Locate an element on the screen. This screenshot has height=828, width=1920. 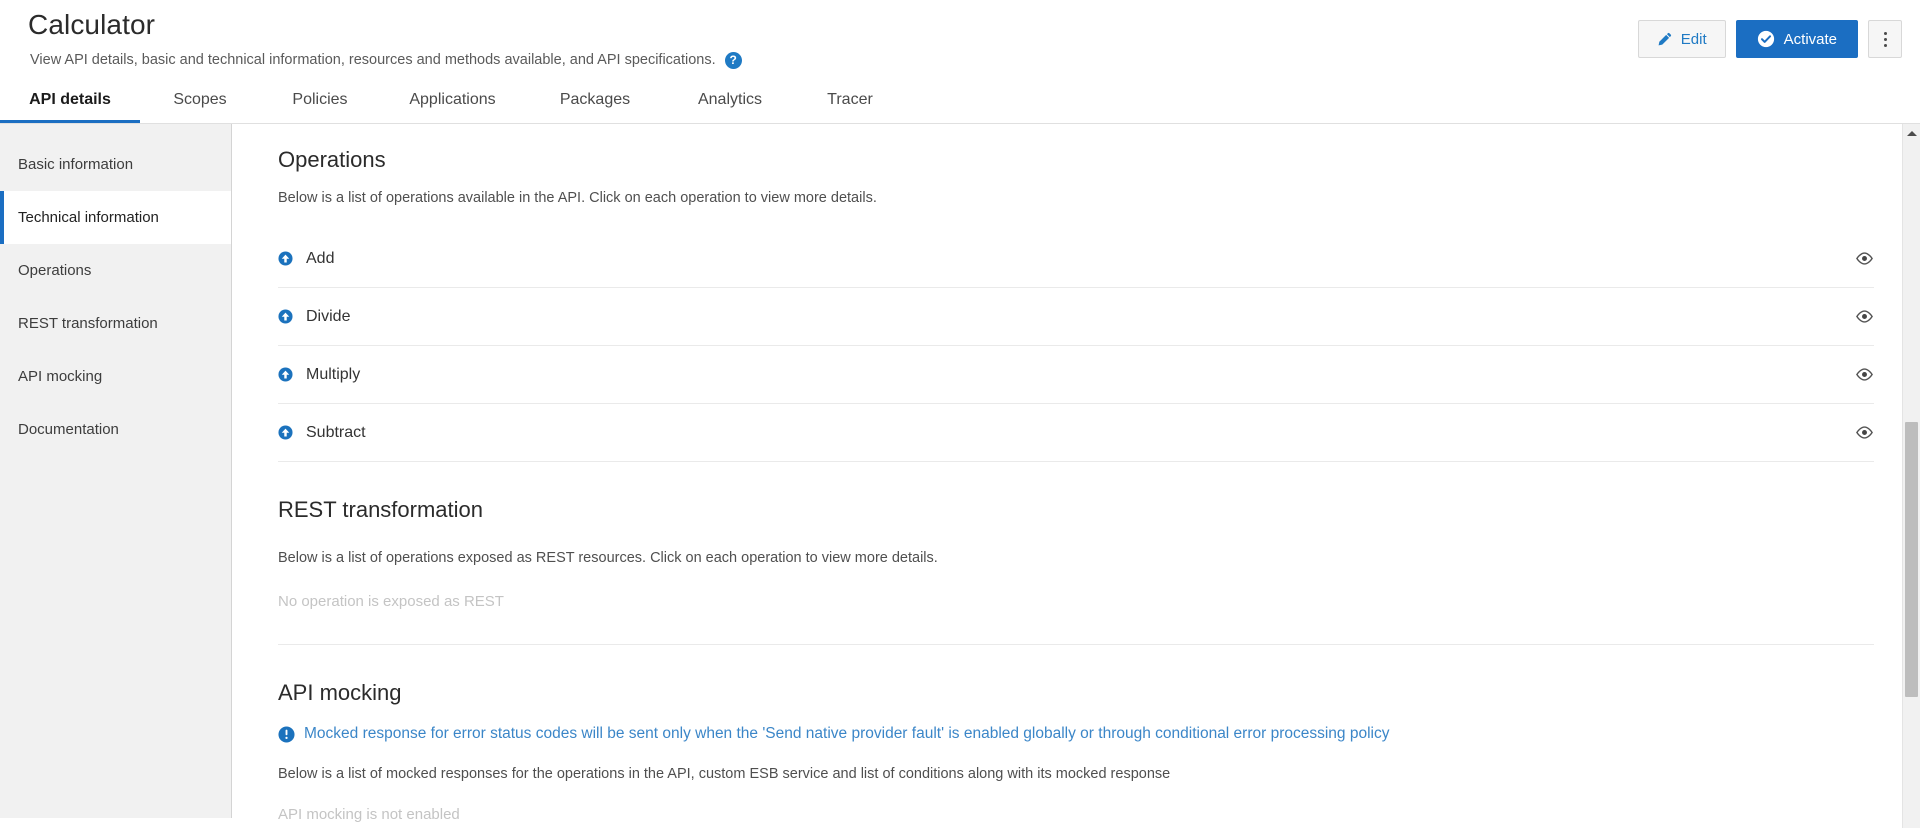
scroll-up-arrow-icon is located at coordinates (1911, 133).